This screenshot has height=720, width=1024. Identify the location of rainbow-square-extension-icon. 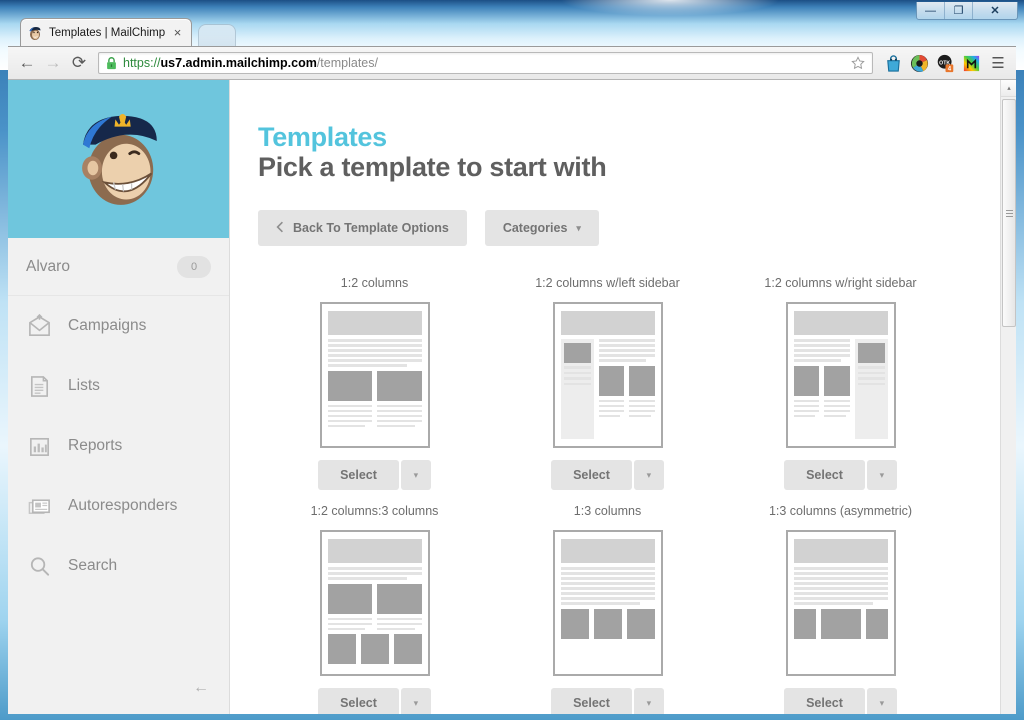
(971, 63).